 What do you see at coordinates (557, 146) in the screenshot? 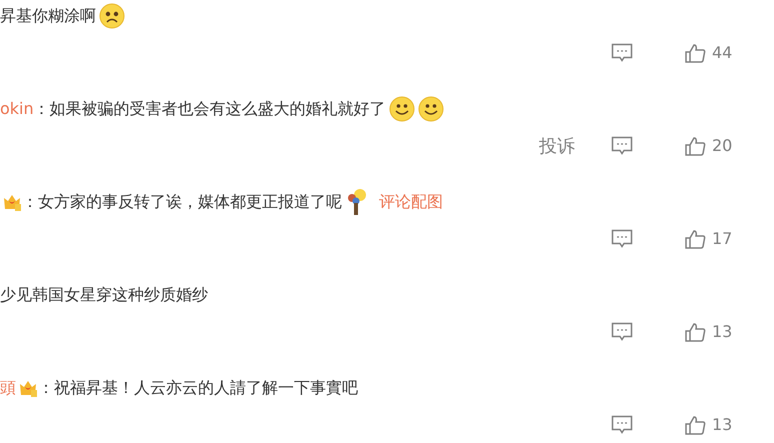
I see `report-link: 投诉` at bounding box center [557, 146].